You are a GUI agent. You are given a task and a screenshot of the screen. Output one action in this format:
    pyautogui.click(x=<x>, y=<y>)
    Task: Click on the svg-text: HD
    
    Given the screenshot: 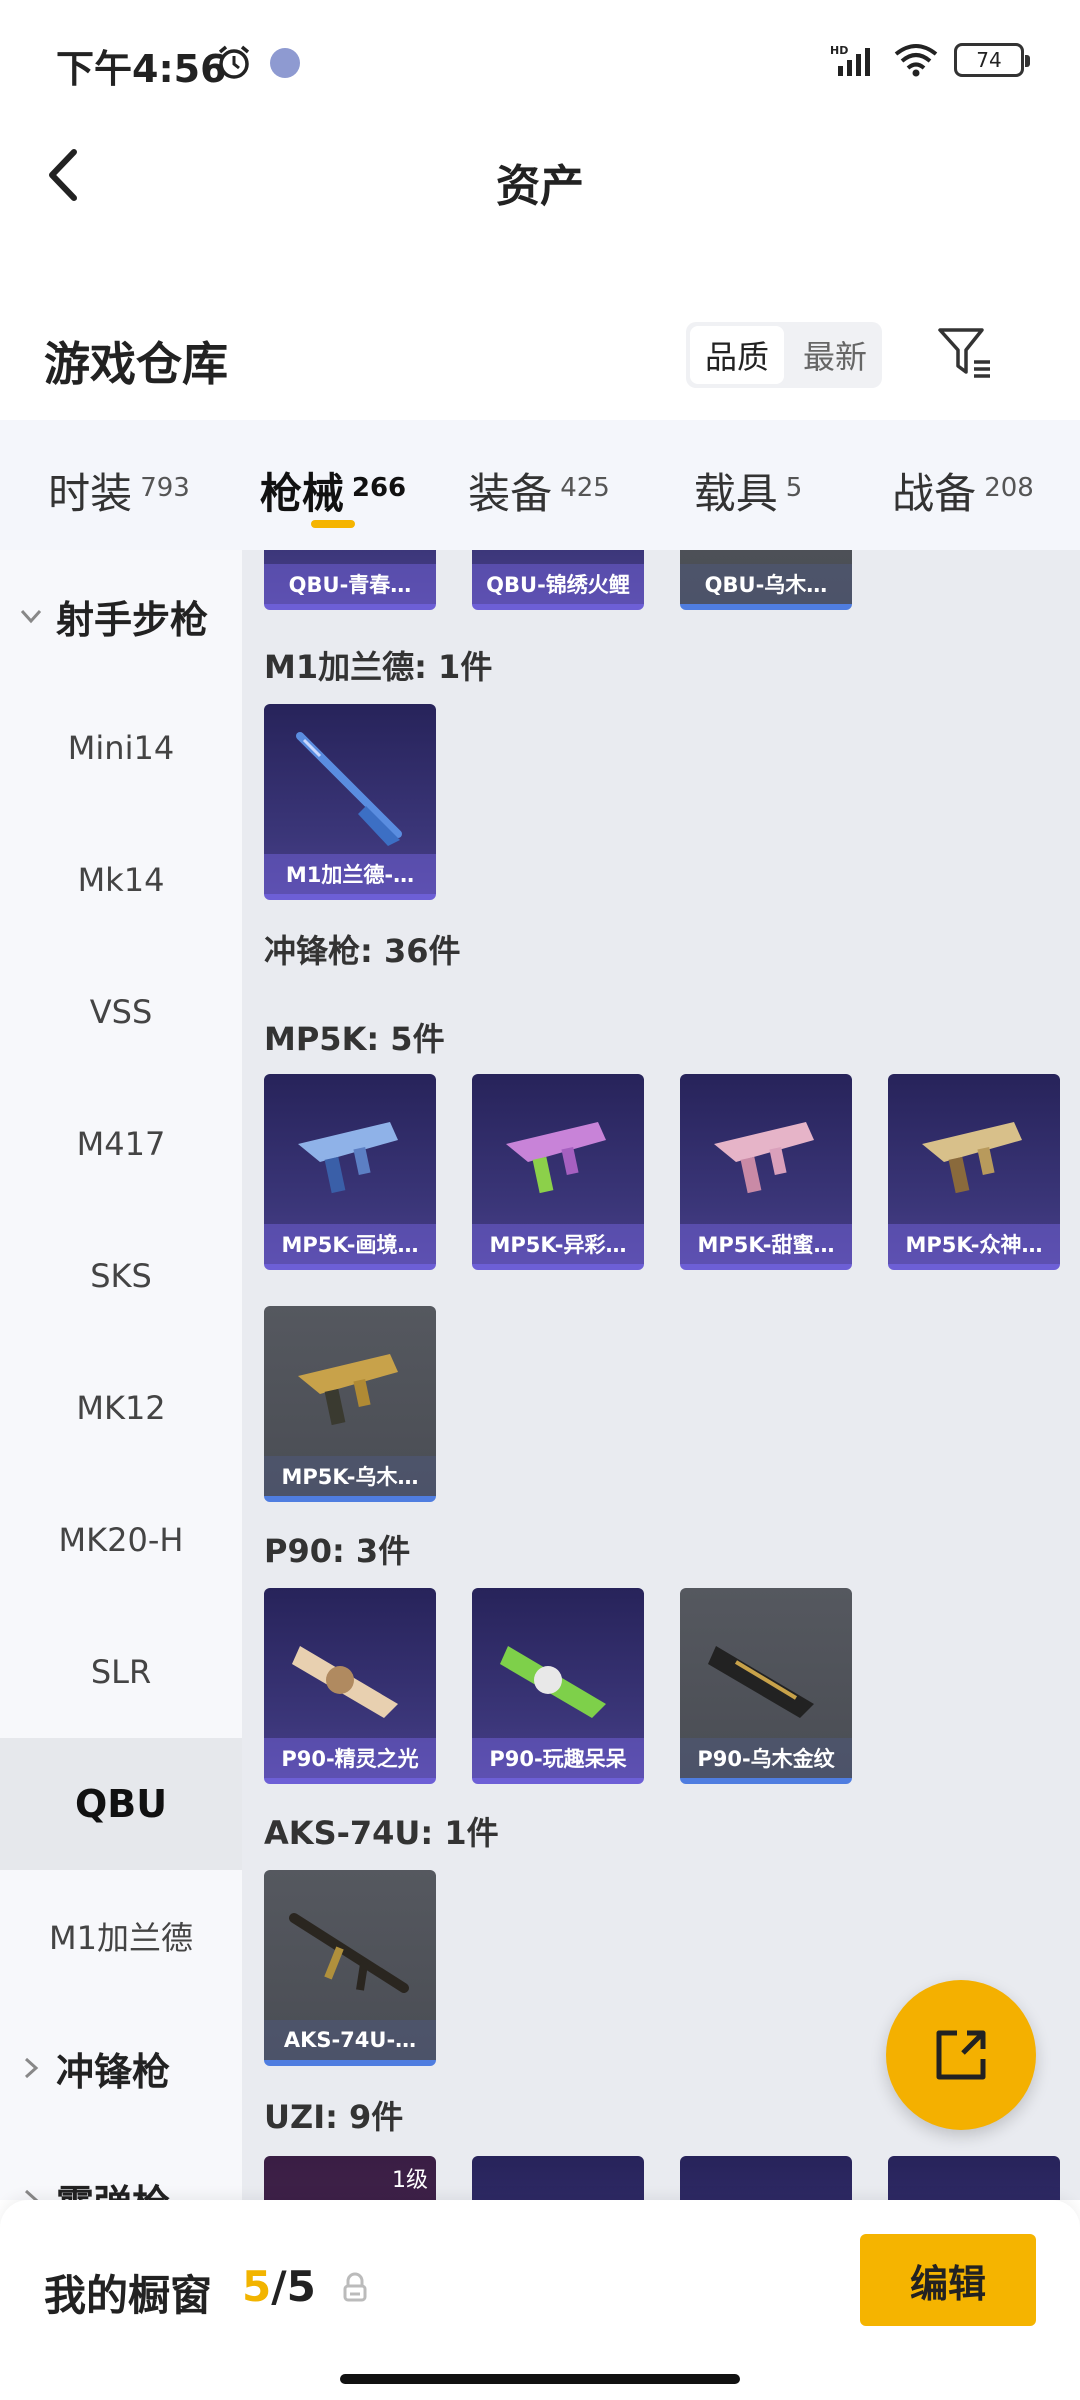 What is the action you would take?
    pyautogui.click(x=839, y=50)
    